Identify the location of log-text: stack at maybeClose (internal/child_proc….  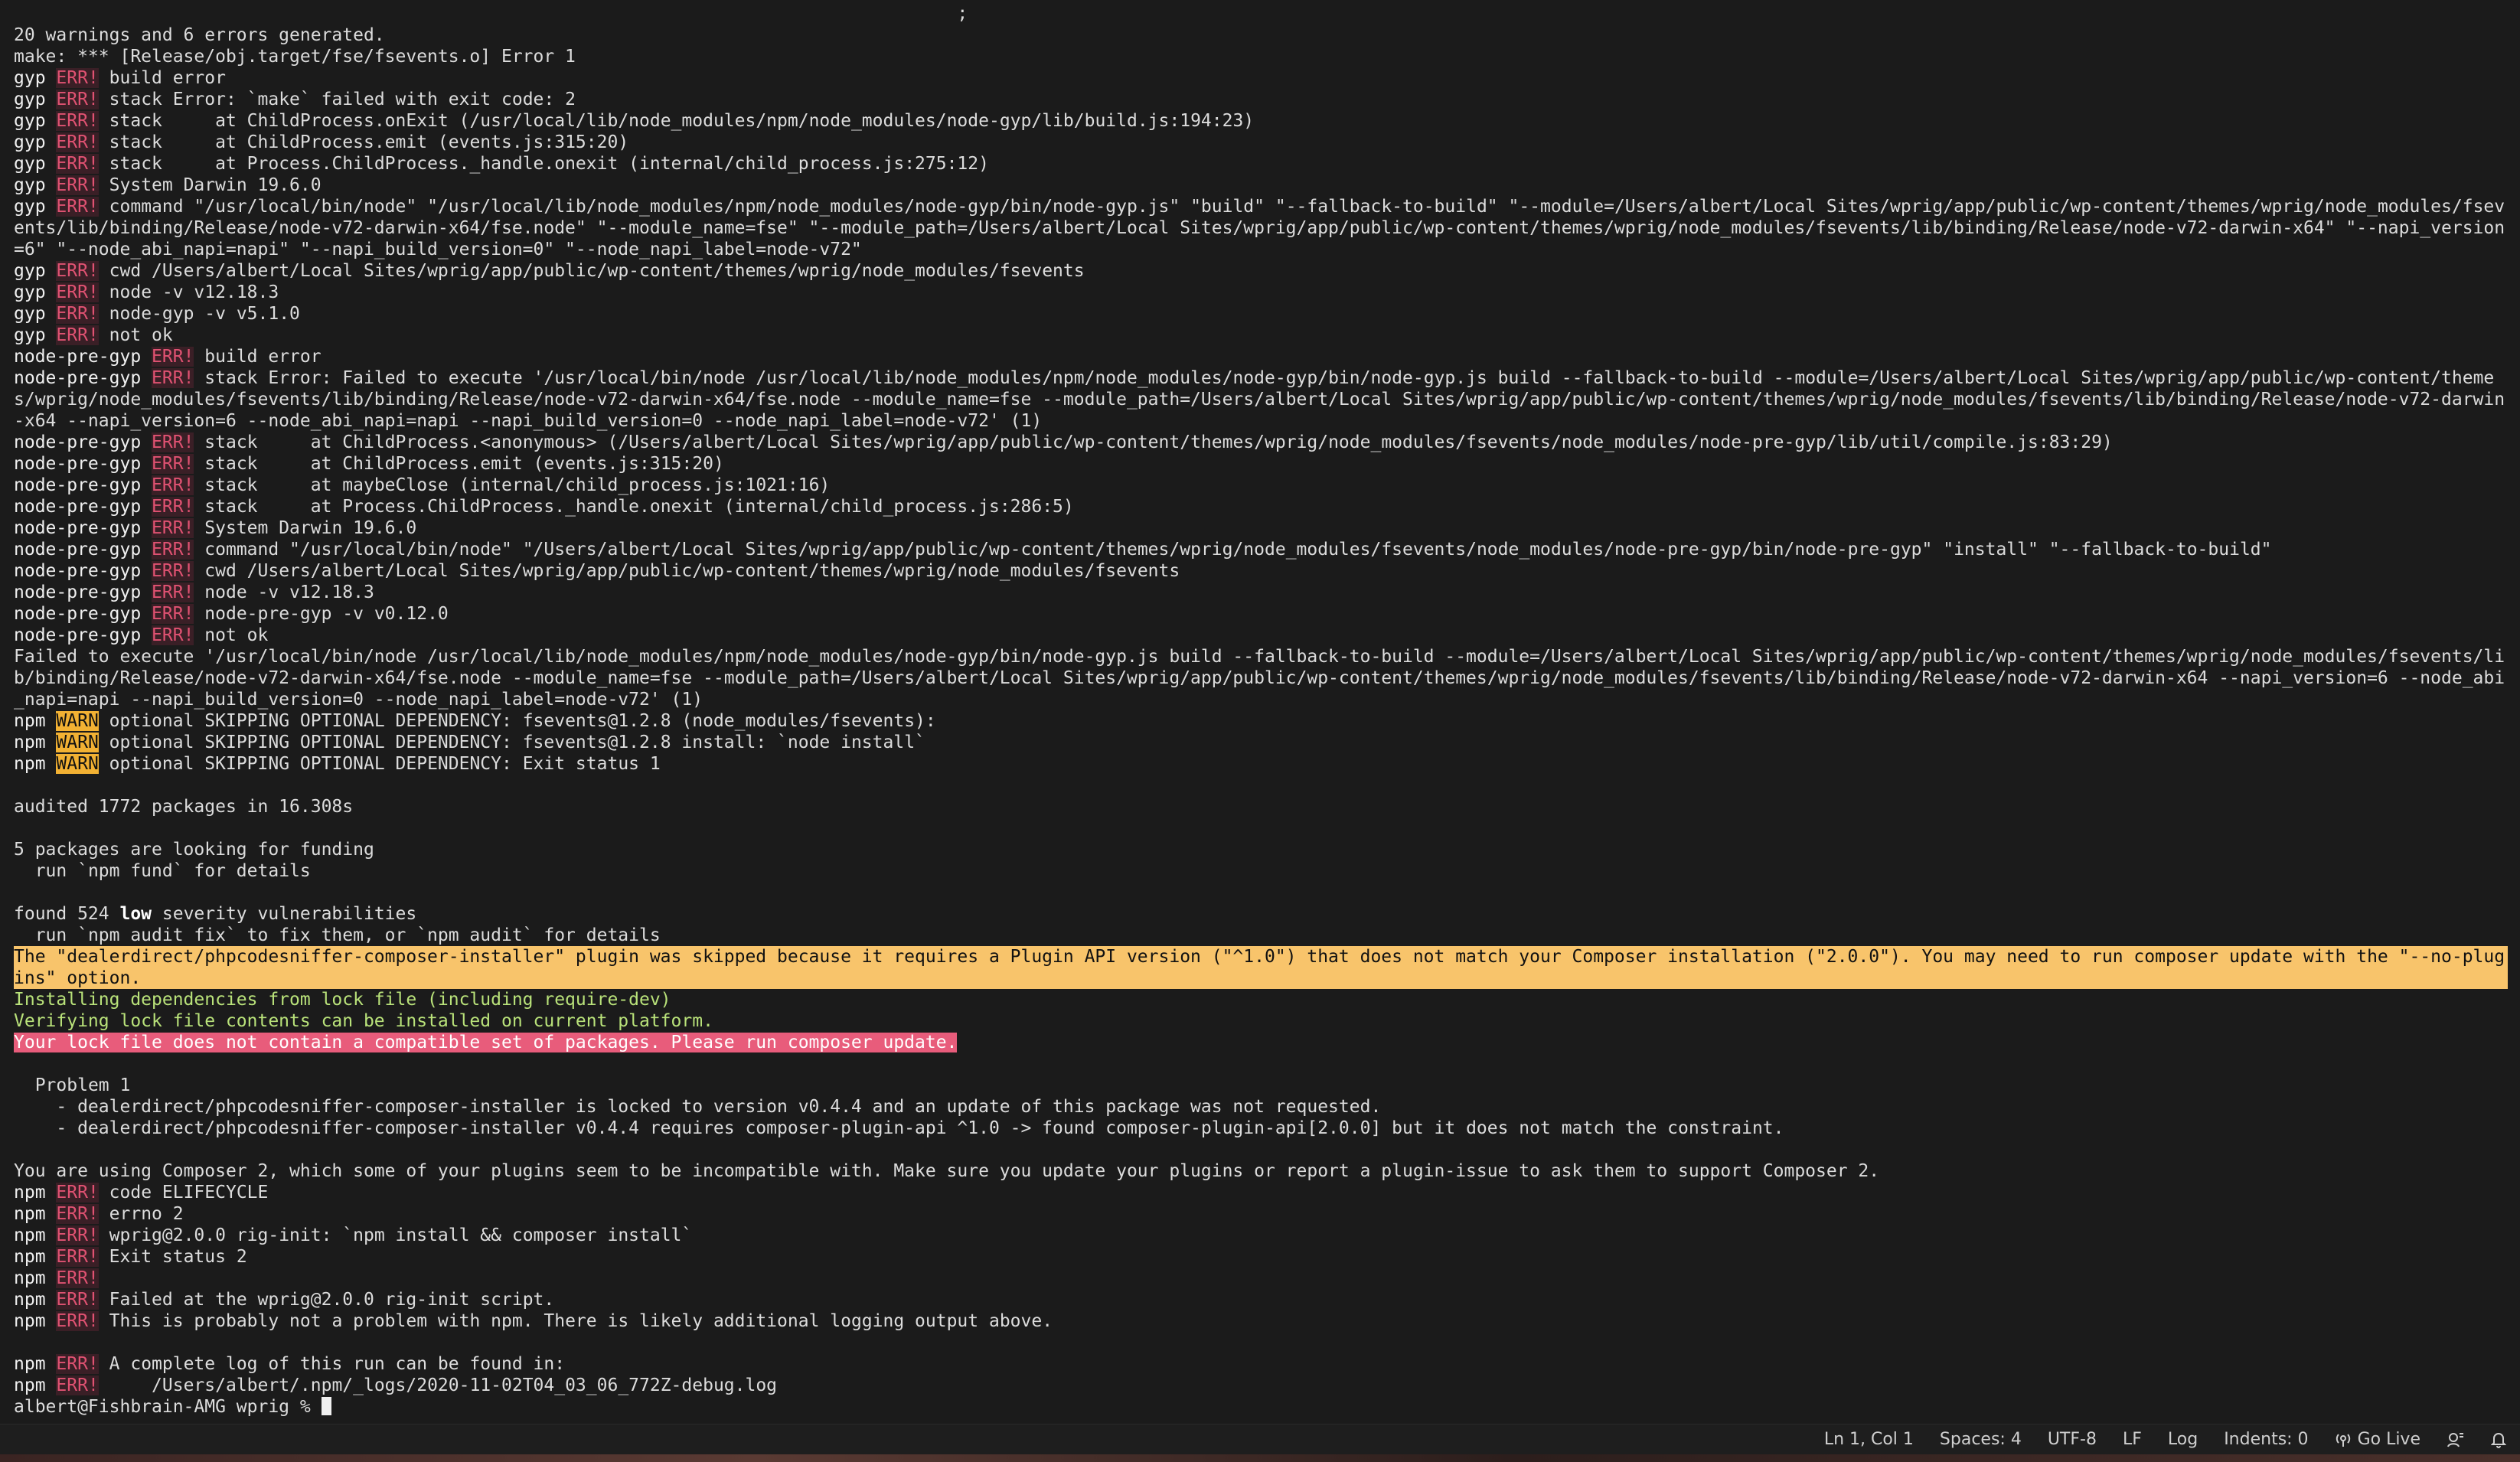
(517, 485).